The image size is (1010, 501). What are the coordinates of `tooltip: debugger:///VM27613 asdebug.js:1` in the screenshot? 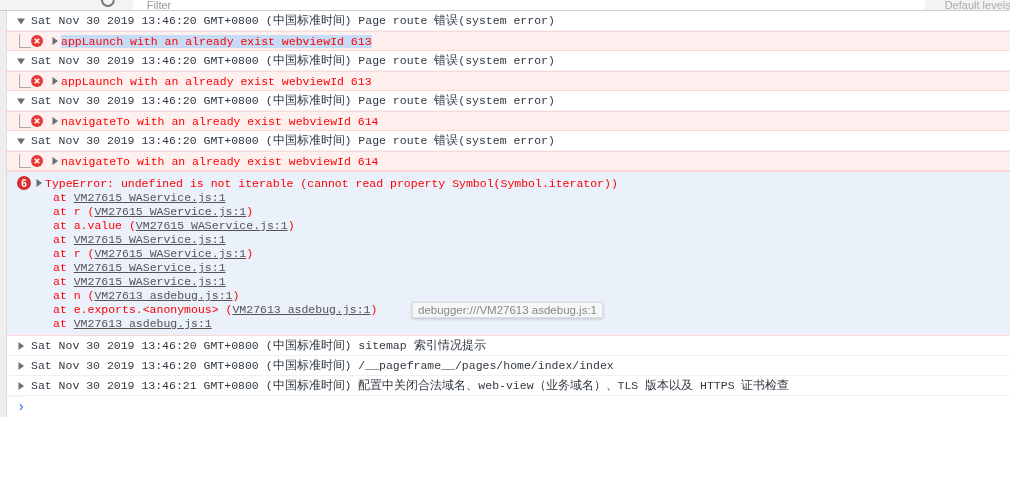 It's located at (508, 310).